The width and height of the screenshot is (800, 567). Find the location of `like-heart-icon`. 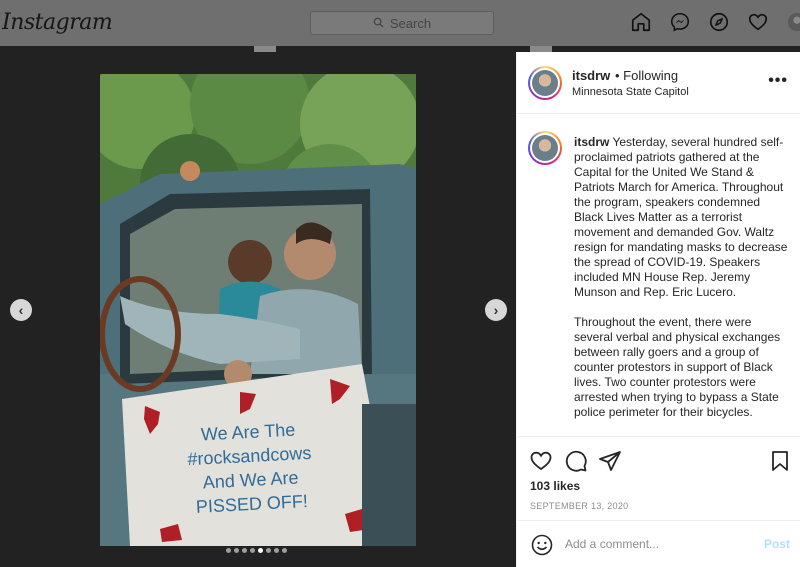

like-heart-icon is located at coordinates (541, 461).